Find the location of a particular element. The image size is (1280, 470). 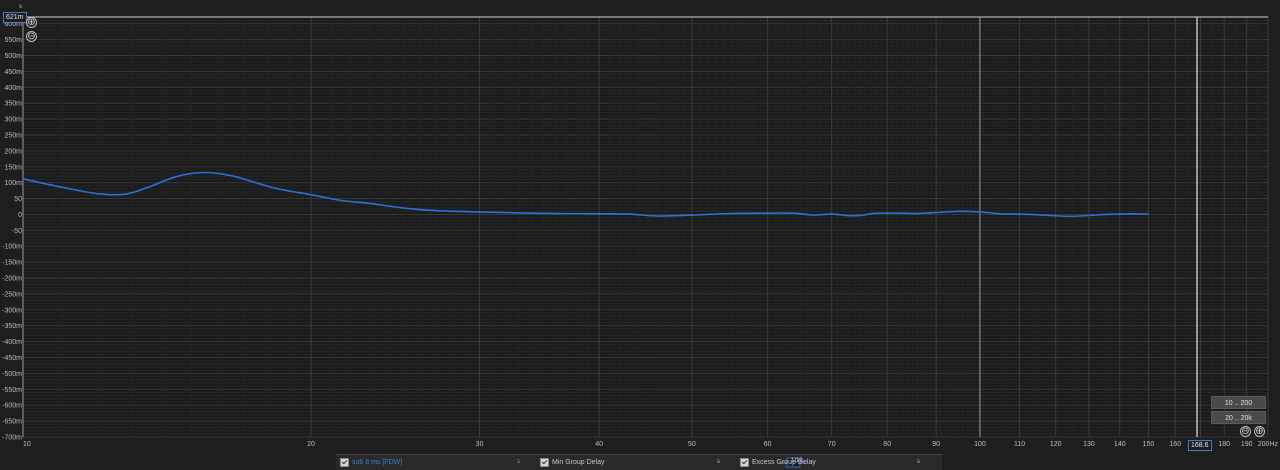

x-tick-label: 200Hz is located at coordinates (1268, 444).